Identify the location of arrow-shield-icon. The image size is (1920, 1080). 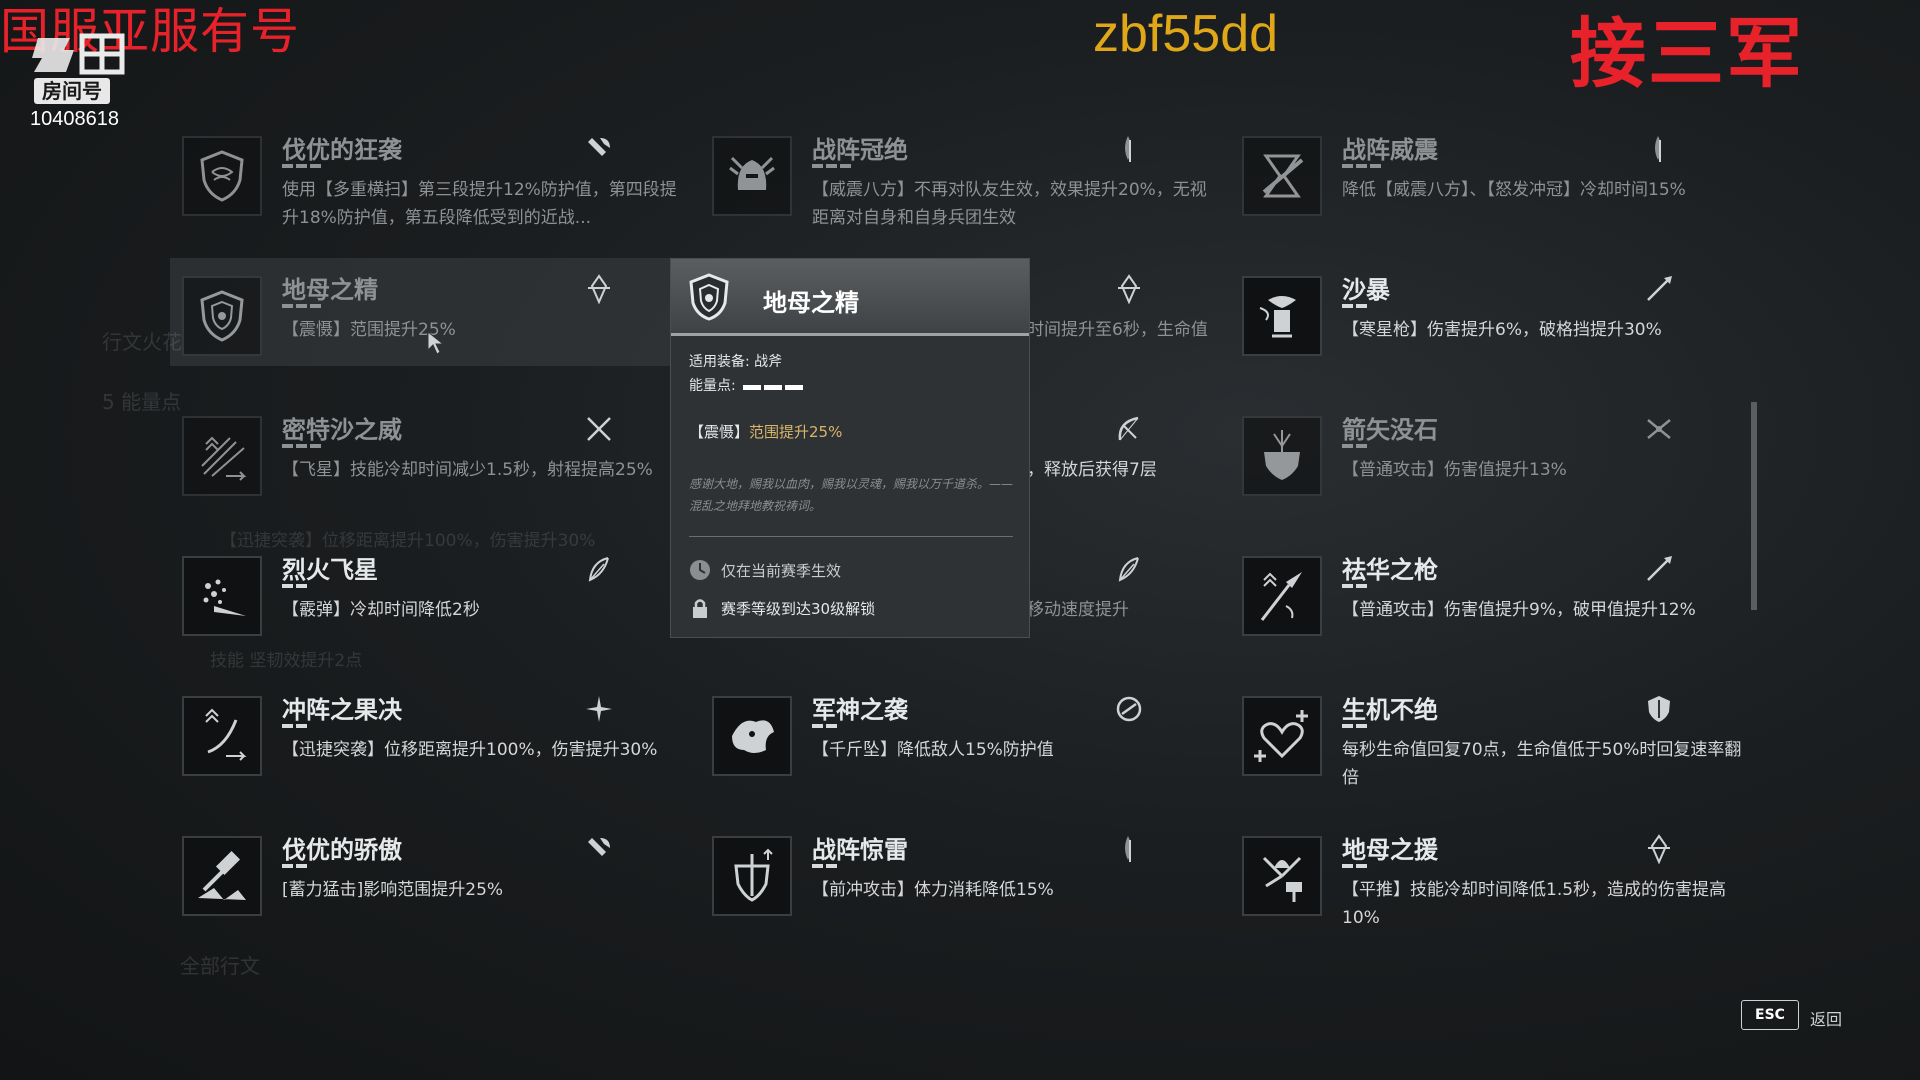
(1282, 456).